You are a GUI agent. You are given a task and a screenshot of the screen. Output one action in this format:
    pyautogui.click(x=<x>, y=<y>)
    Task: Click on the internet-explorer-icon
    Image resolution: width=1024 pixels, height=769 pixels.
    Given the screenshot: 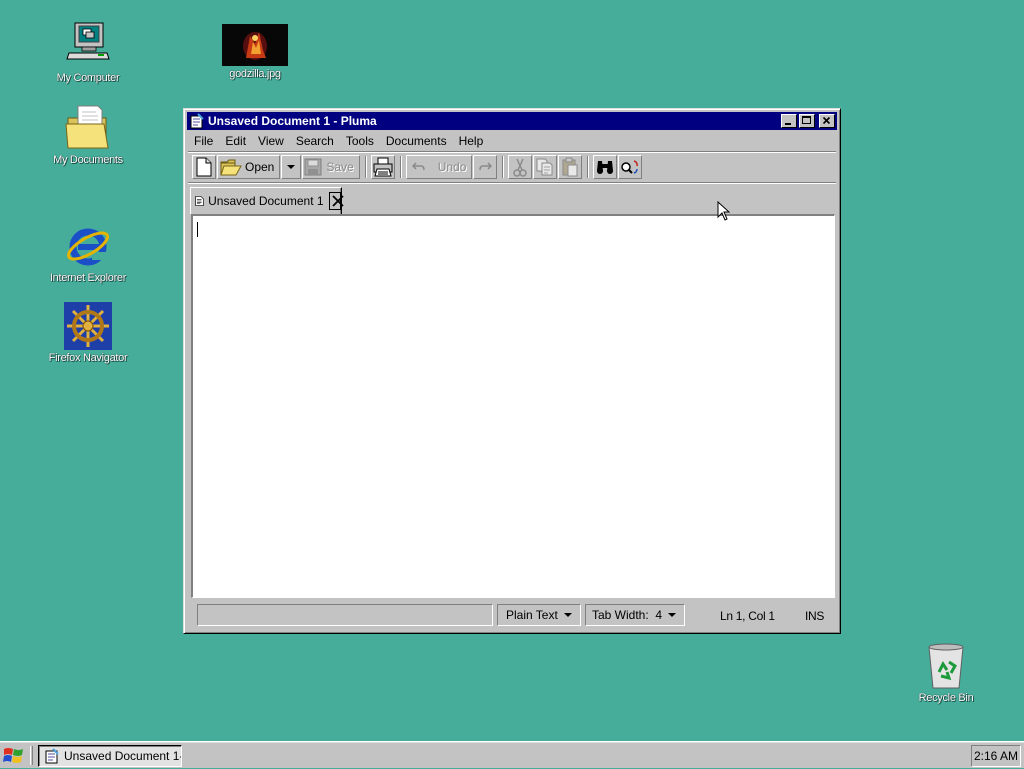 What is the action you would take?
    pyautogui.click(x=88, y=246)
    